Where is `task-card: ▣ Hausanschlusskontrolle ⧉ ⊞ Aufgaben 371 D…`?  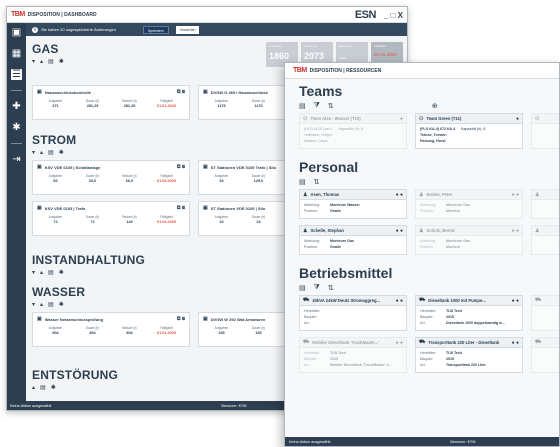
task-card: ▣ Hausanschlusskontrolle ⧉ ⊞ Aufgaben 371 D… is located at coordinates (111, 102).